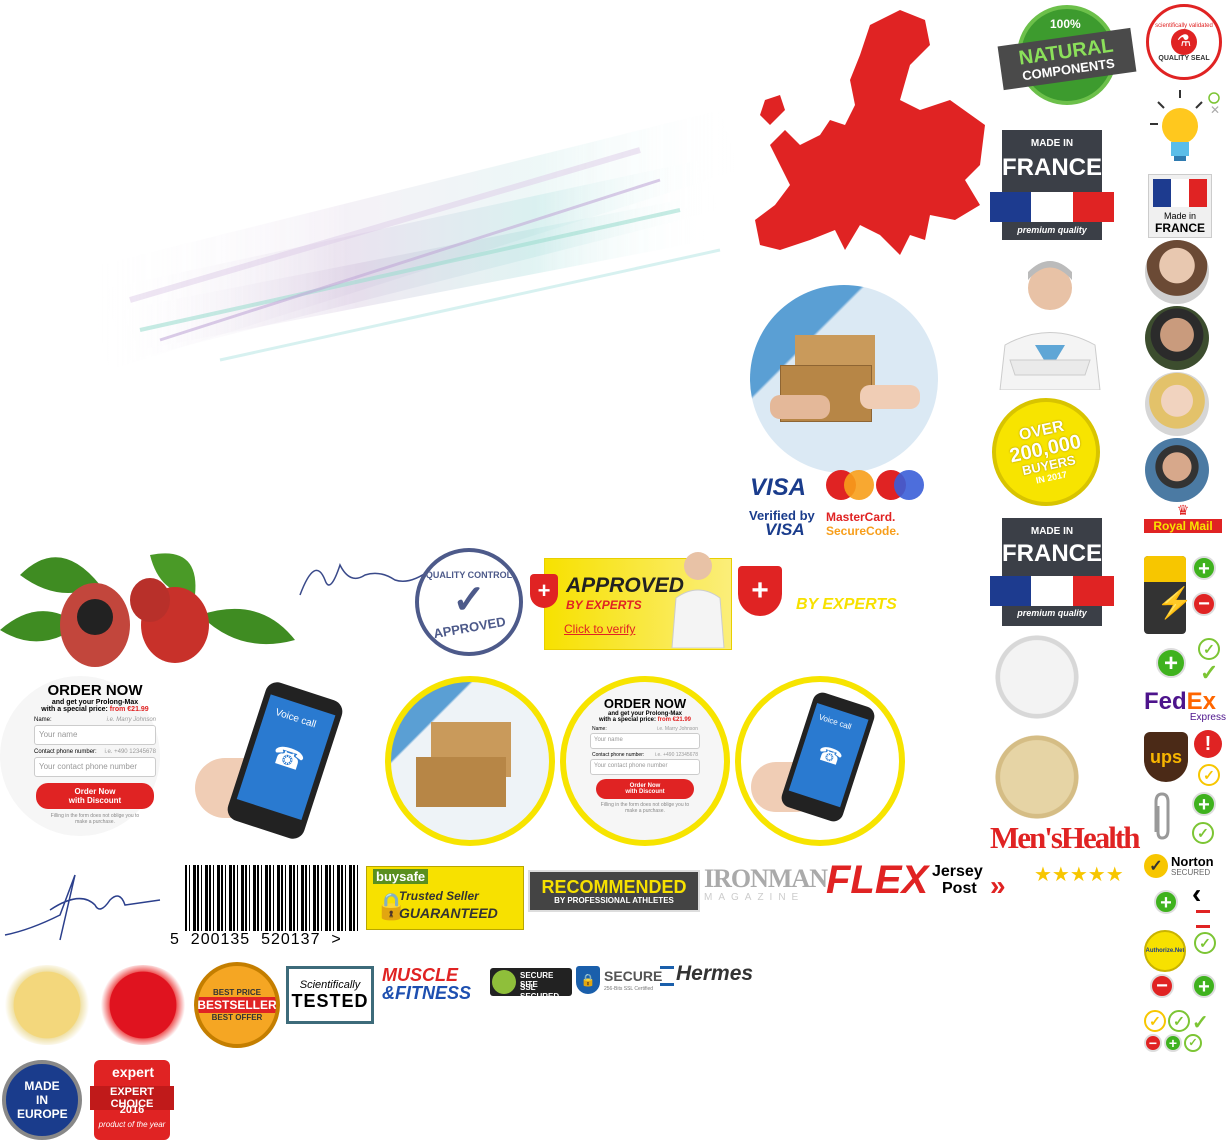 The height and width of the screenshot is (1142, 1226). I want to click on signature-image, so click(365, 575).